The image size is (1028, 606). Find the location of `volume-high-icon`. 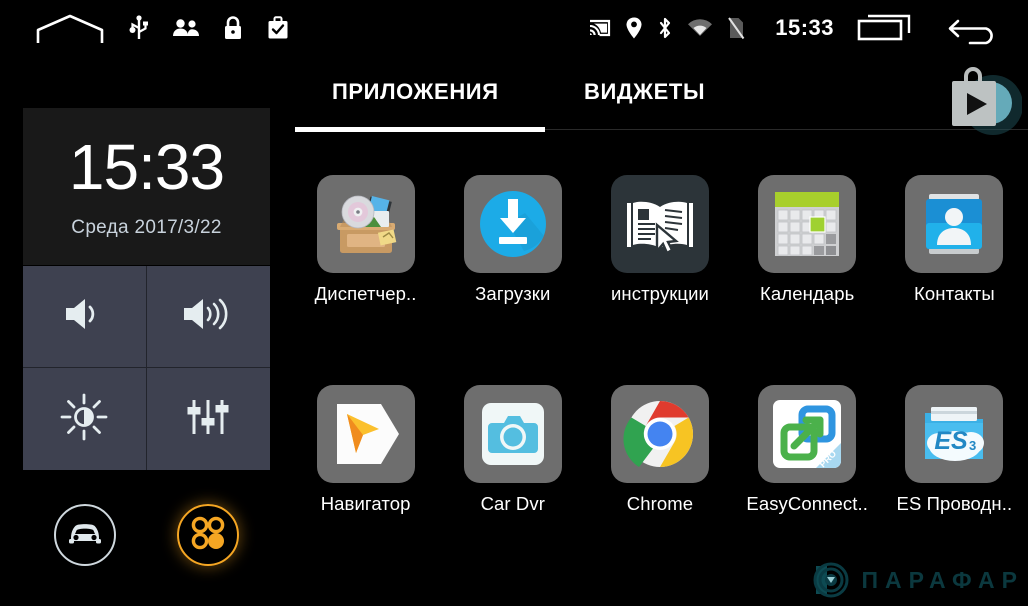

volume-high-icon is located at coordinates (208, 316).